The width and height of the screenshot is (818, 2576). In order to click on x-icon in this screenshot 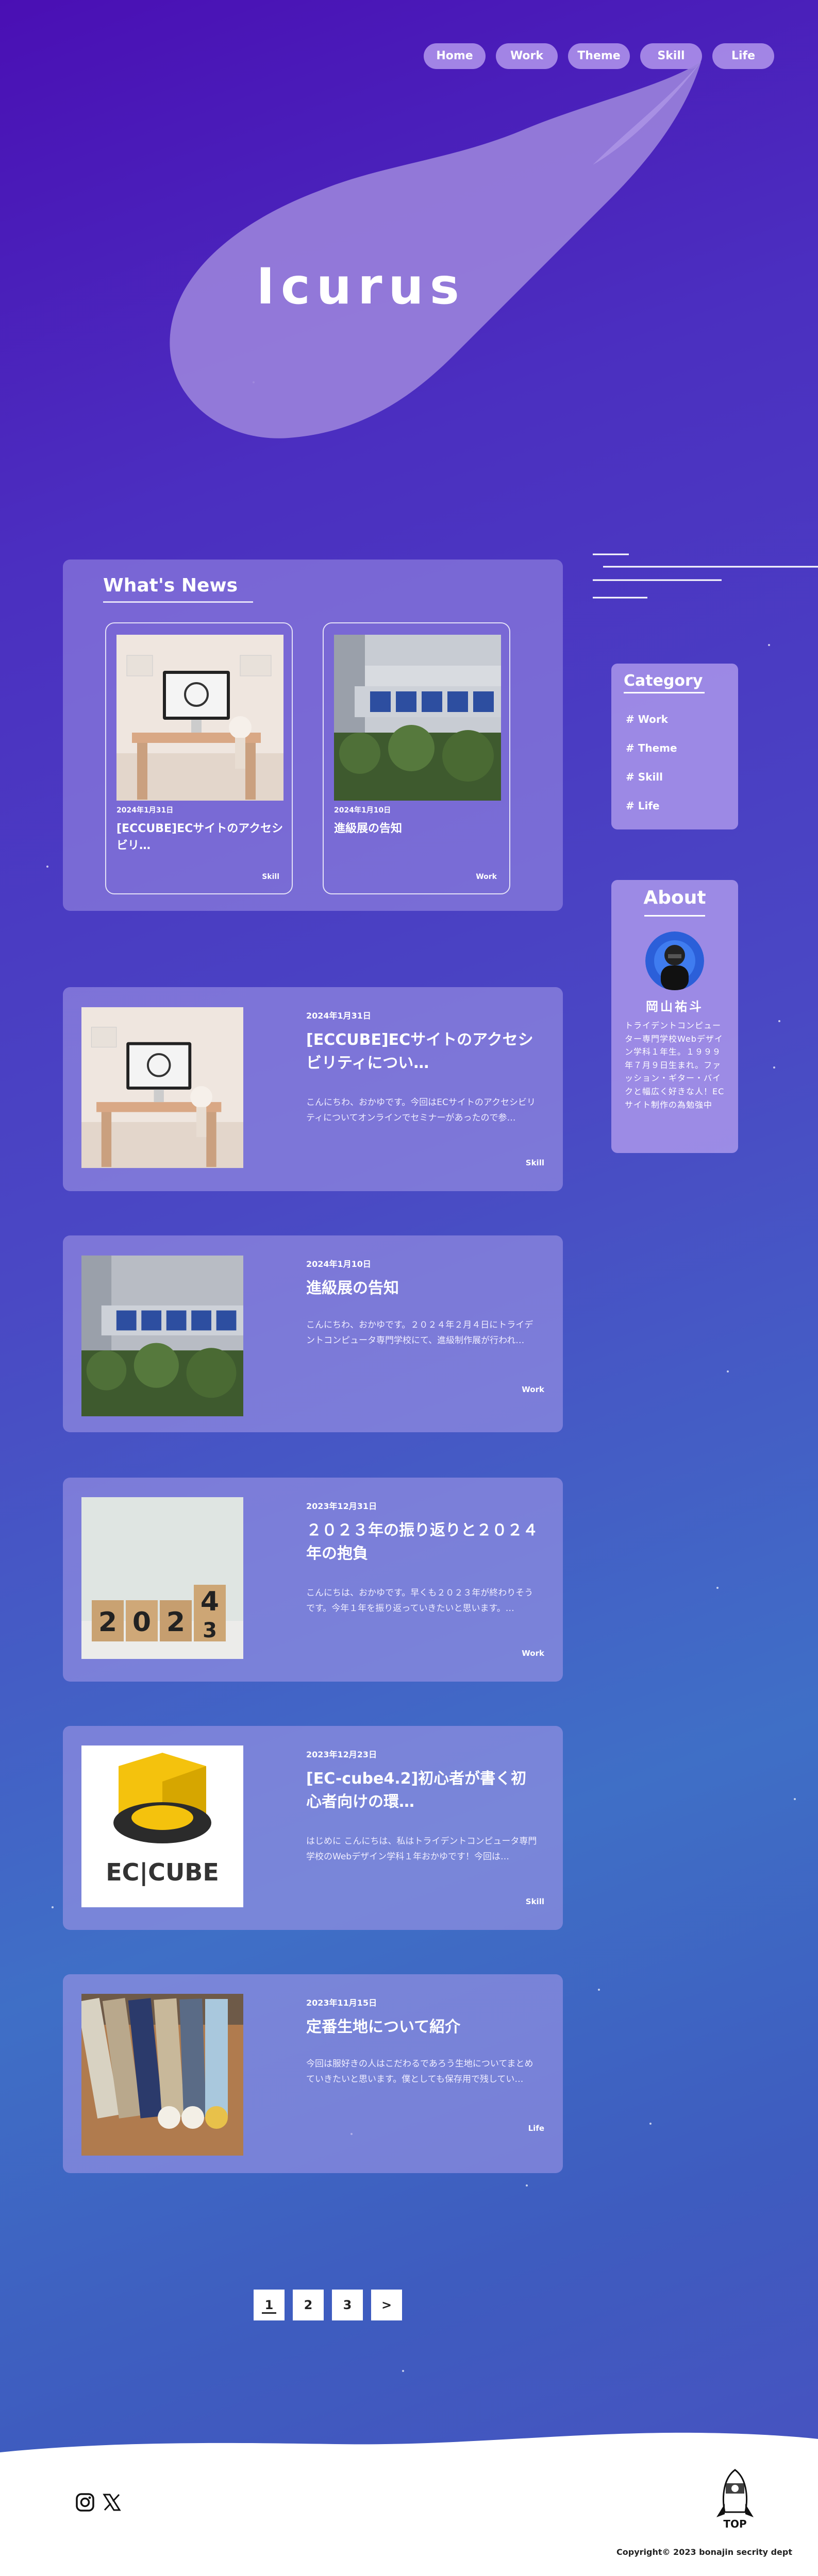, I will do `click(112, 2503)`.